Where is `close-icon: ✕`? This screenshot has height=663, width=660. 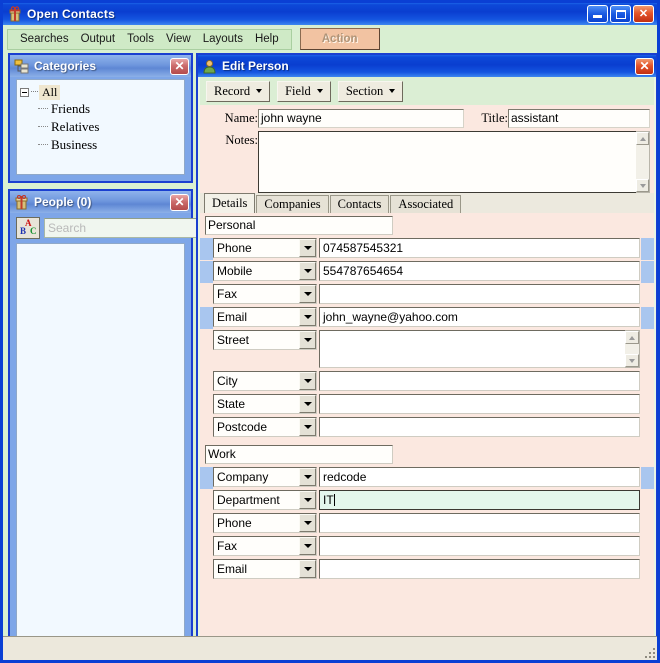
close-icon: ✕ is located at coordinates (179, 66).